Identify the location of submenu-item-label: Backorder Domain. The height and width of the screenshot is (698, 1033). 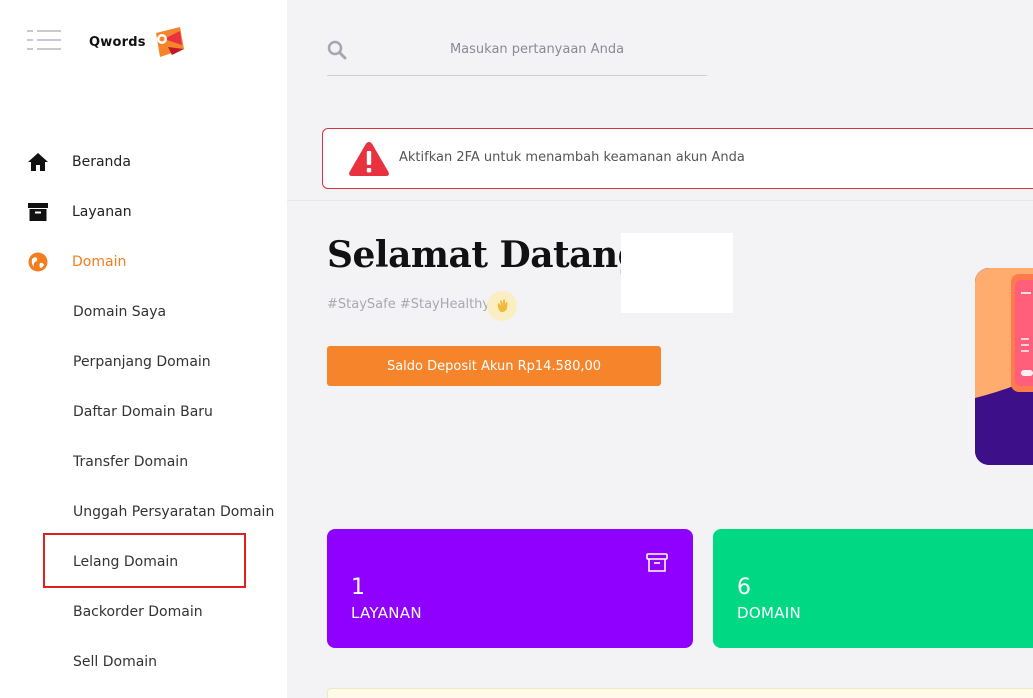
(138, 612).